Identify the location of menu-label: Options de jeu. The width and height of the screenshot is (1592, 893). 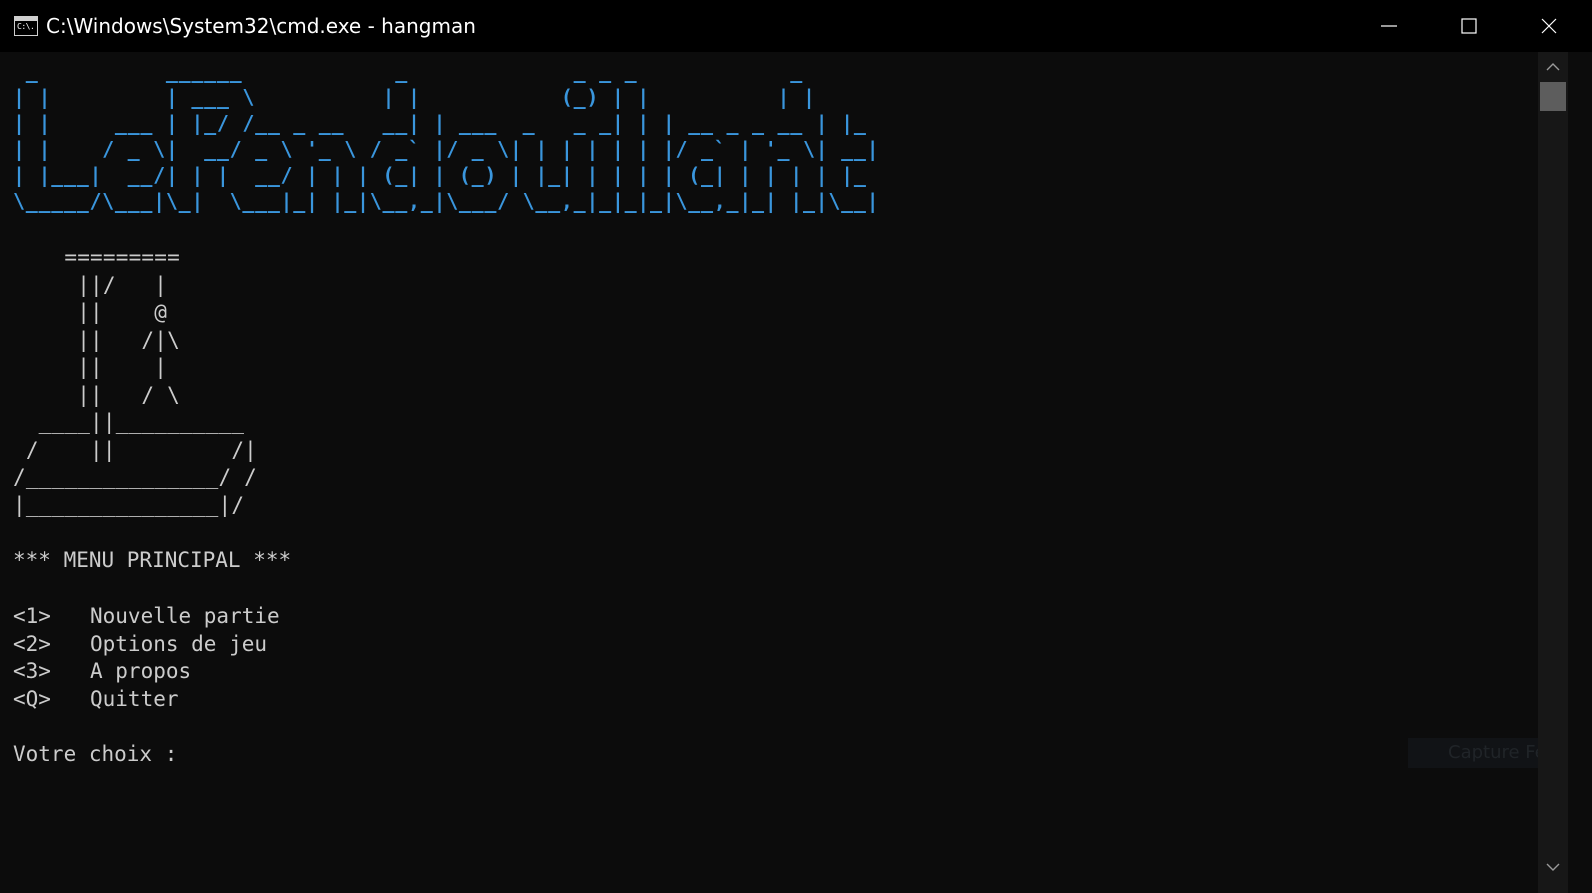
(179, 644).